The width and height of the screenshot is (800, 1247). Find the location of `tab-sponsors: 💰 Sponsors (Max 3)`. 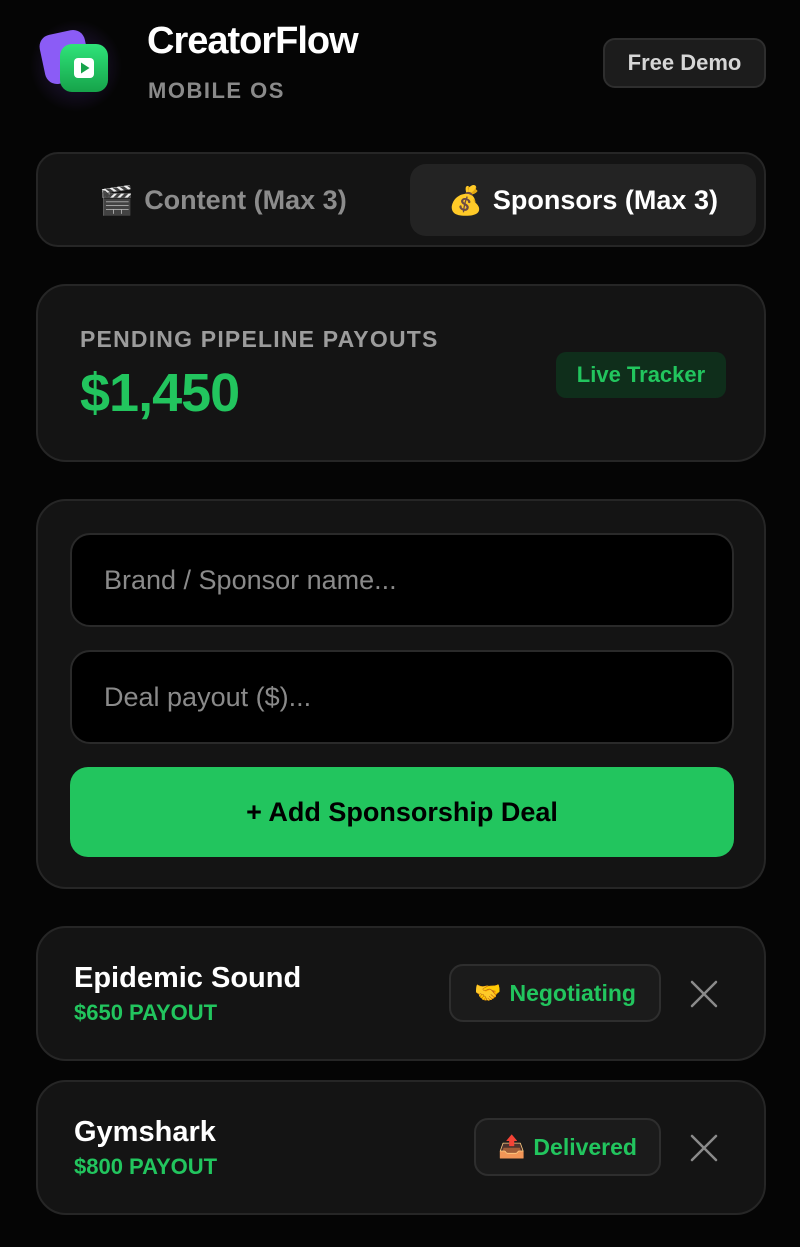

tab-sponsors: 💰 Sponsors (Max 3) is located at coordinates (583, 200).